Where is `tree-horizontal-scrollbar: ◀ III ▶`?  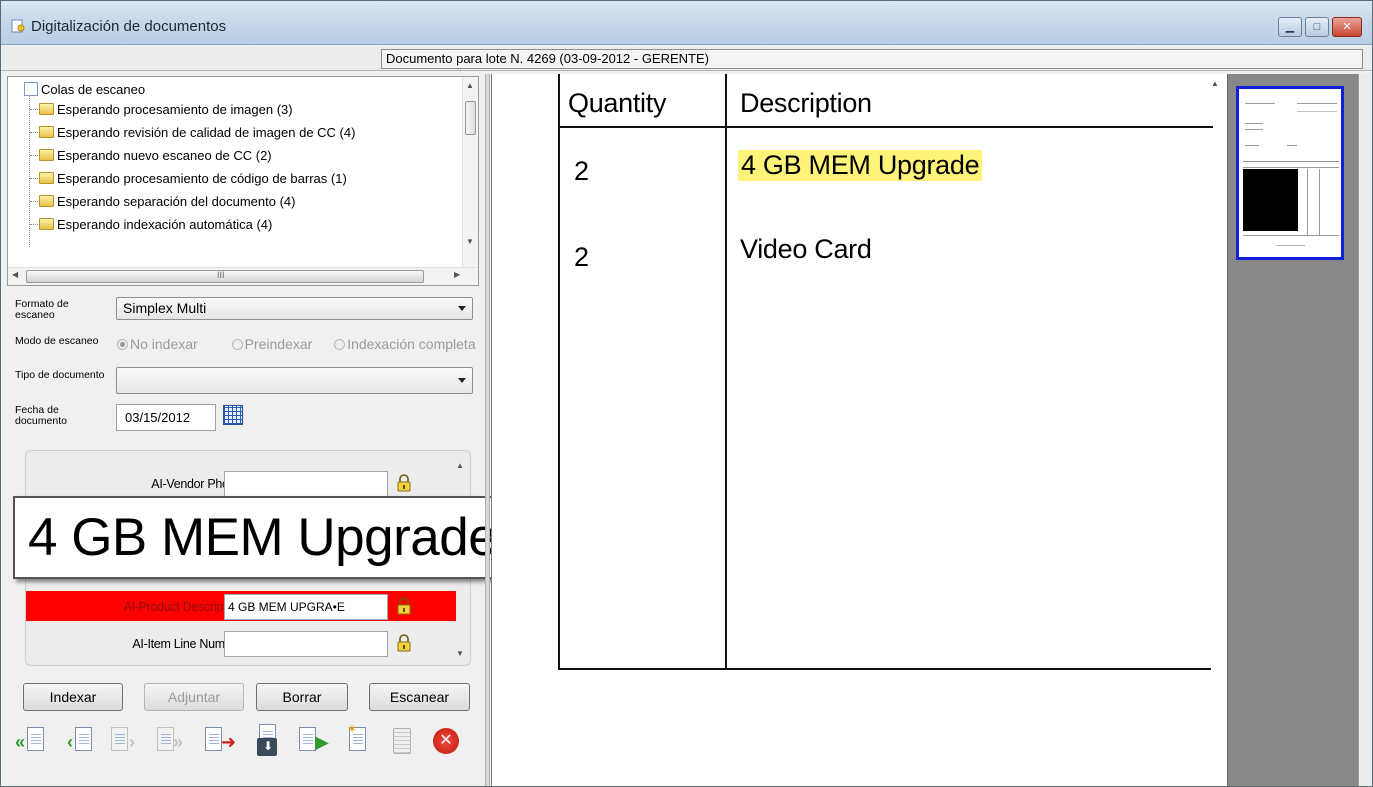 tree-horizontal-scrollbar: ◀ III ▶ is located at coordinates (243, 276).